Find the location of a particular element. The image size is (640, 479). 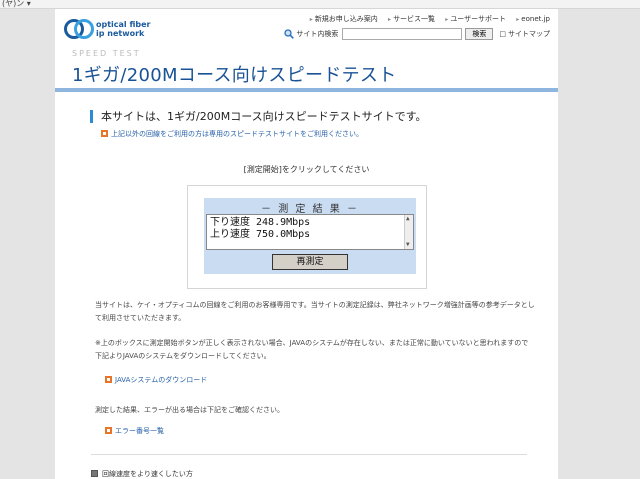

error-notice: 測定した結果、エラーが出る場合は下記をご確認ください。 is located at coordinates (189, 410).